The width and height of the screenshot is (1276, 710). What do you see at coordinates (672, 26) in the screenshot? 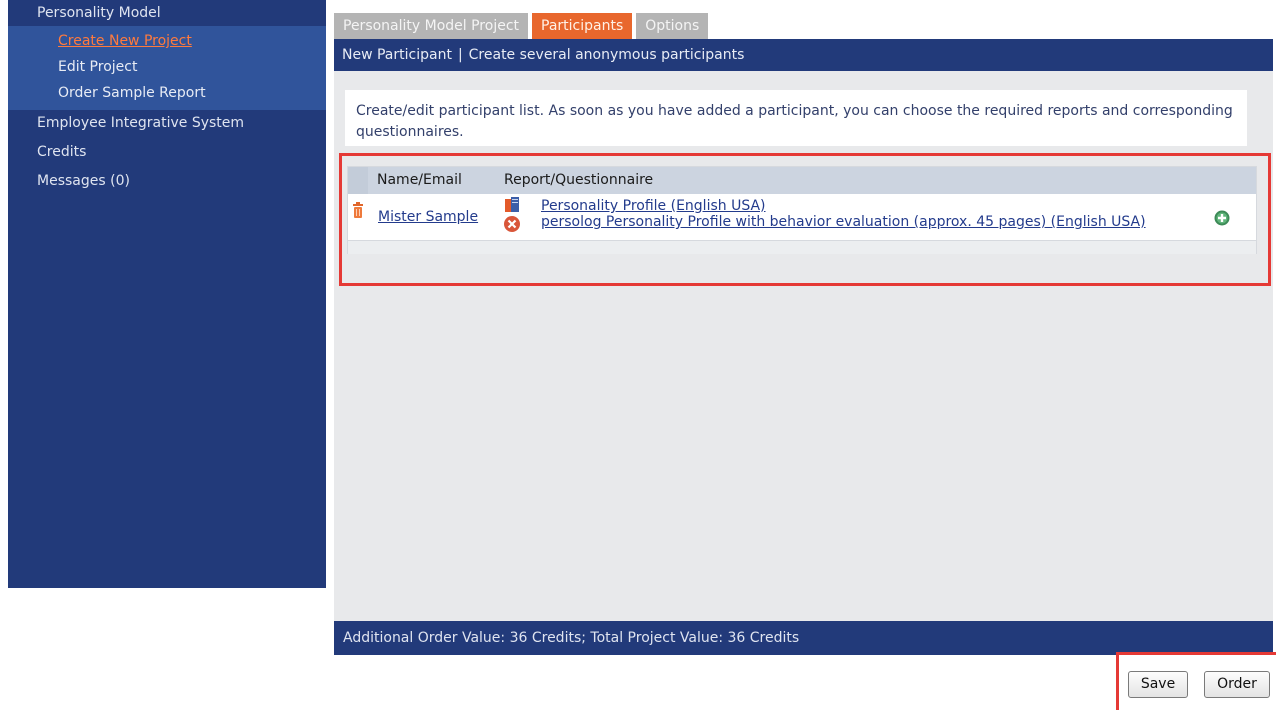
I see `tab-options: Options` at bounding box center [672, 26].